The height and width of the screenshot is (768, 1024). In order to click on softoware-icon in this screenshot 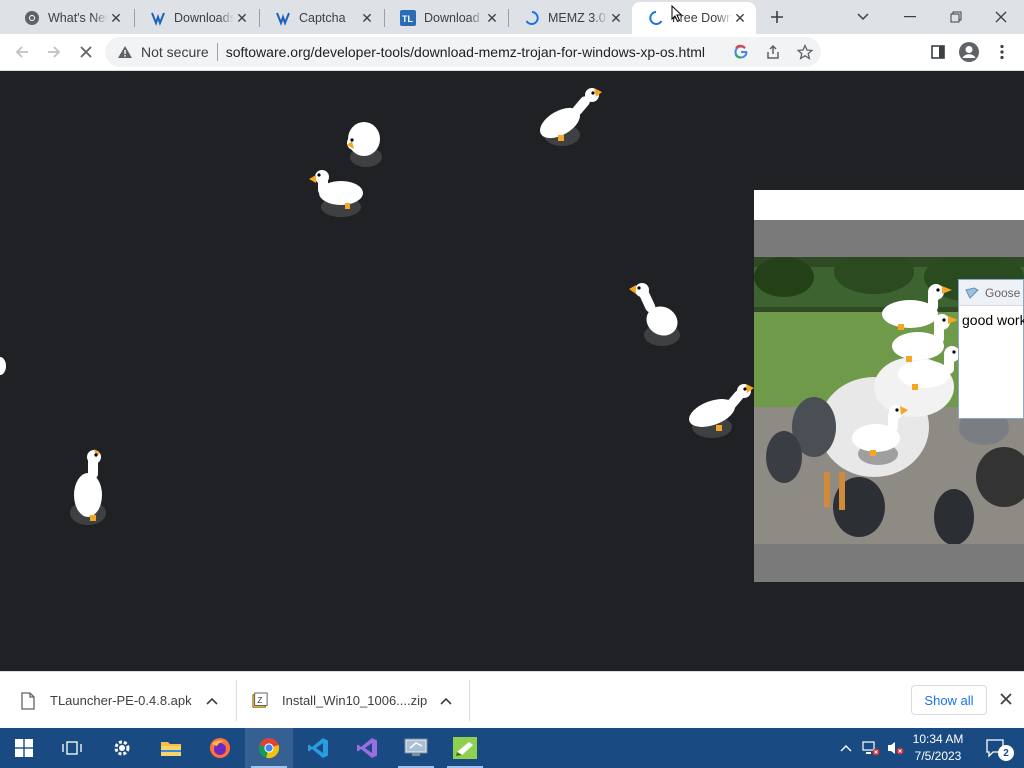, I will do `click(158, 18)`.